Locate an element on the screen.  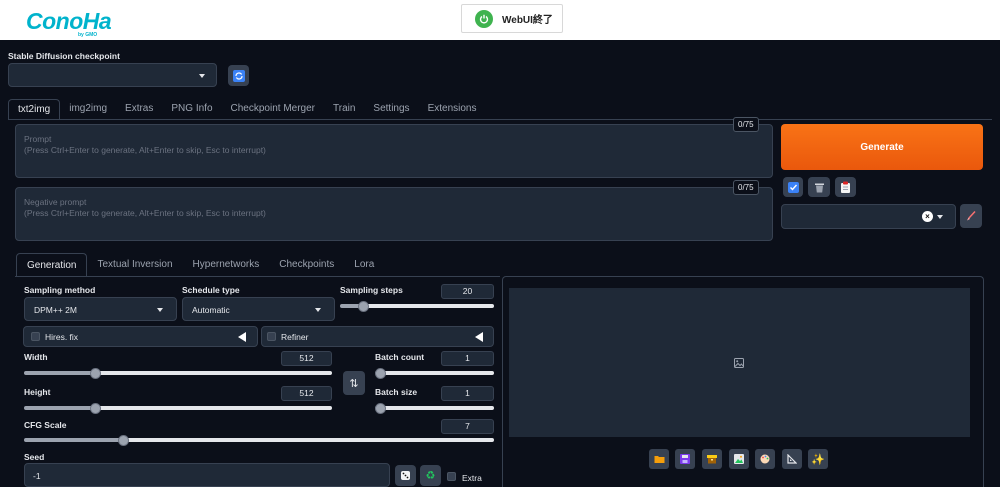
batch-size-slider is located at coordinates (434, 408).